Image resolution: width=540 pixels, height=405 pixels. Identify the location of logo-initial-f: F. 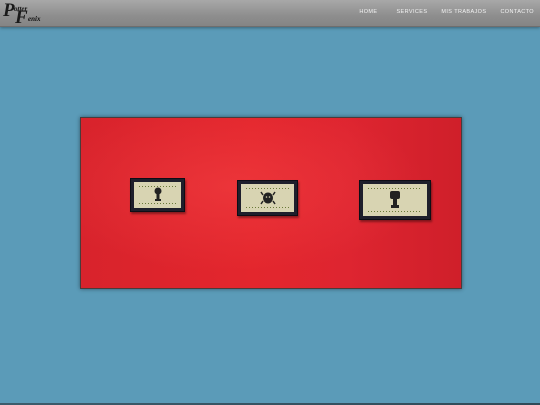
(21, 17).